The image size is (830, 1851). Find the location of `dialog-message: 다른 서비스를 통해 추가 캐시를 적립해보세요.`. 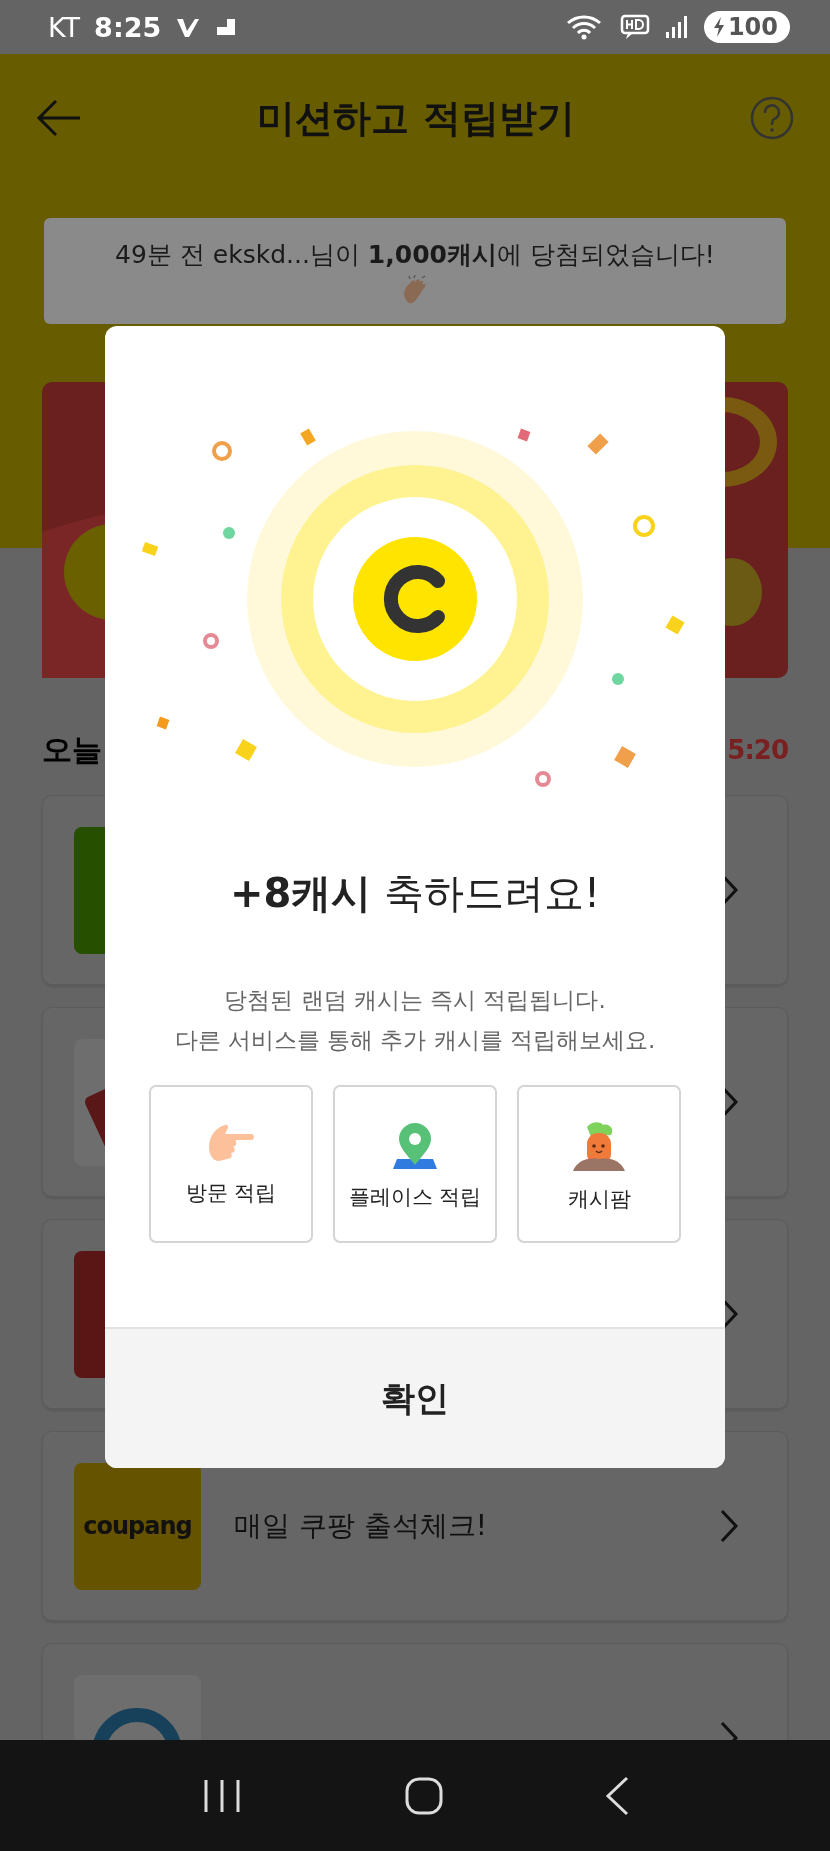

dialog-message: 다른 서비스를 통해 추가 캐시를 적립해보세요. is located at coordinates (415, 1040).